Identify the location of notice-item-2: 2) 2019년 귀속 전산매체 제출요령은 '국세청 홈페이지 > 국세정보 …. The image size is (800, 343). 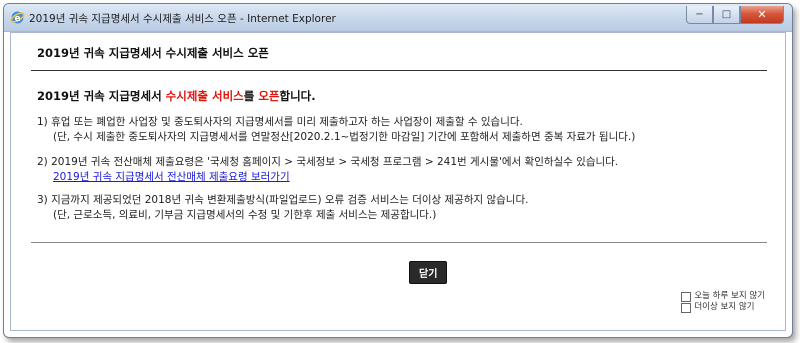
(327, 170).